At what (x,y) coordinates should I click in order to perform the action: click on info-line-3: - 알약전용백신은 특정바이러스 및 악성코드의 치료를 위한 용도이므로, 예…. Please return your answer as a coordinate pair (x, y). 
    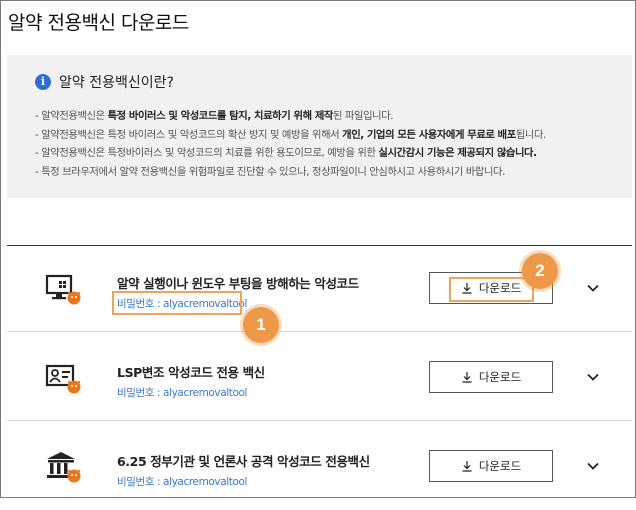
    Looking at the image, I should click on (286, 153).